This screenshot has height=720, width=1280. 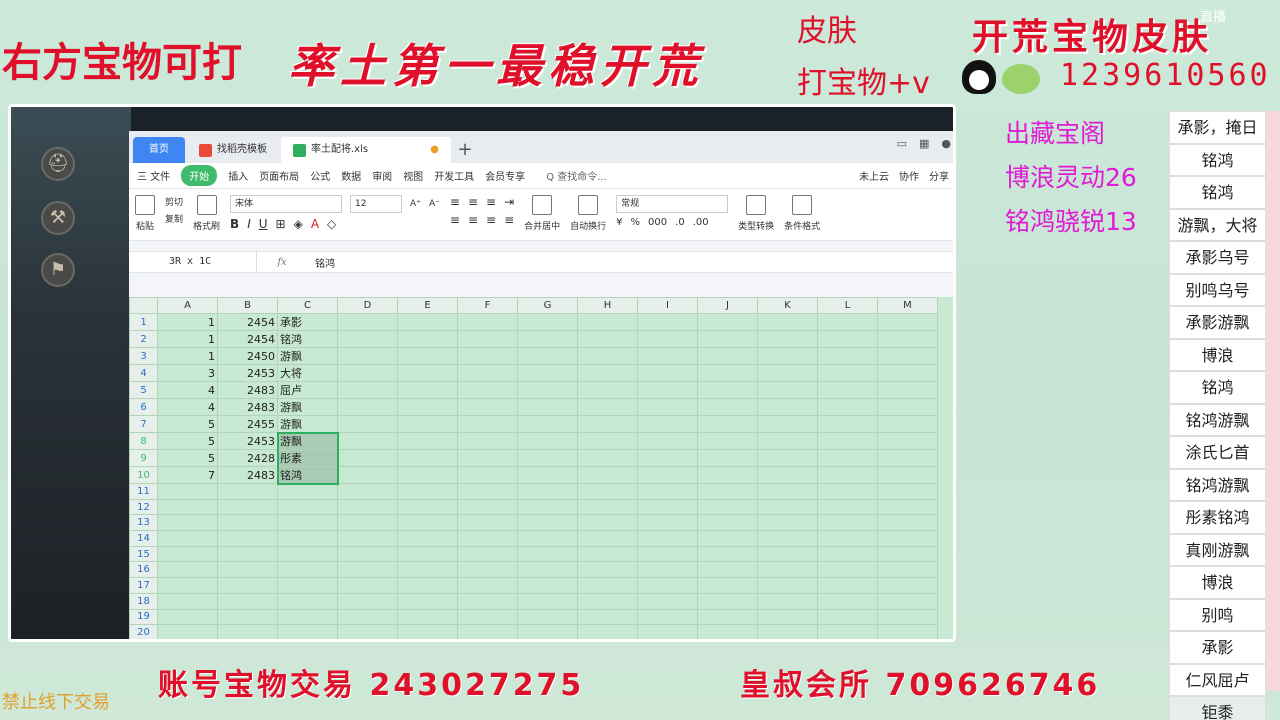 What do you see at coordinates (465, 150) in the screenshot?
I see `new-tab-button: +` at bounding box center [465, 150].